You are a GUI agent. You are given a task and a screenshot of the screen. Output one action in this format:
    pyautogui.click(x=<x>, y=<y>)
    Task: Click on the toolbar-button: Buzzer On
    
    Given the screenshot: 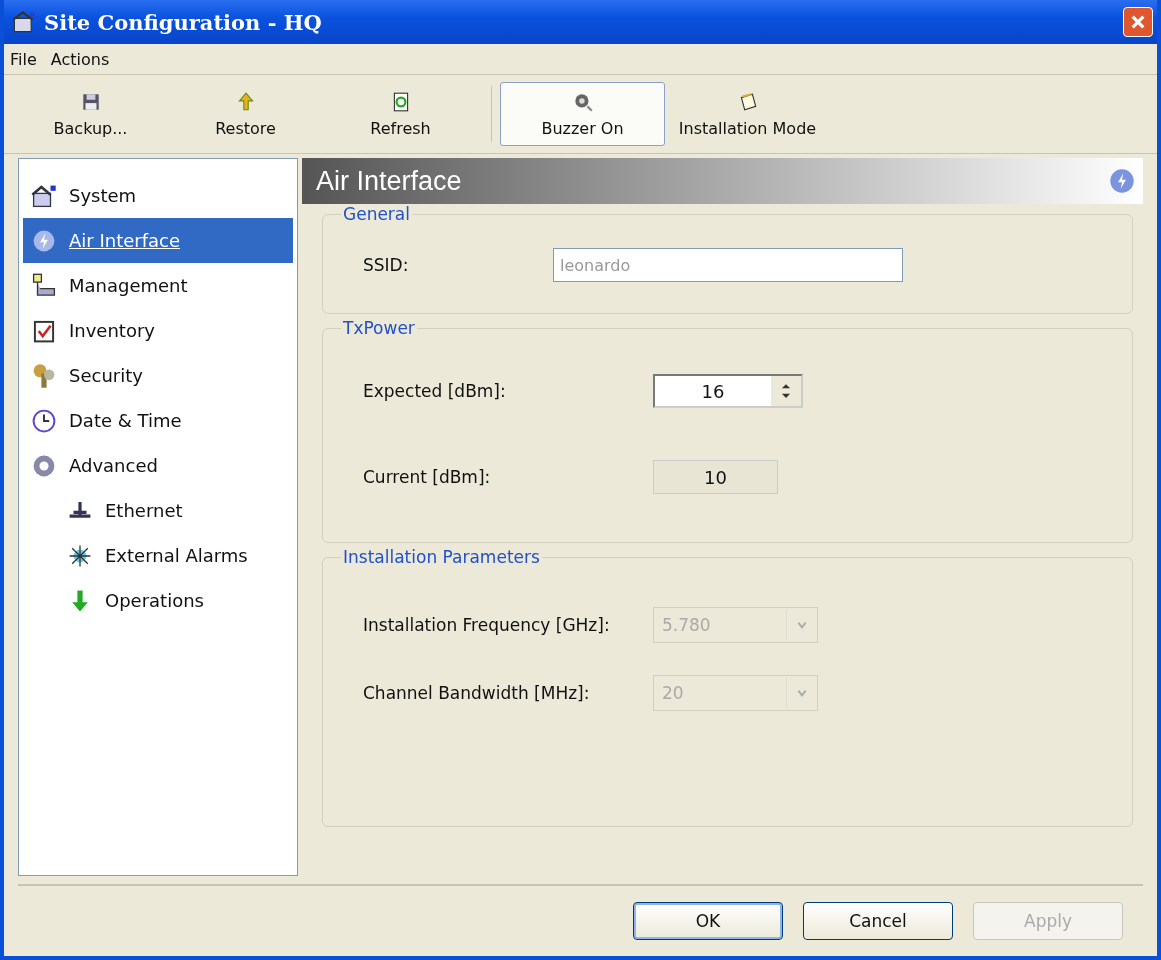 What is the action you would take?
    pyautogui.click(x=582, y=114)
    